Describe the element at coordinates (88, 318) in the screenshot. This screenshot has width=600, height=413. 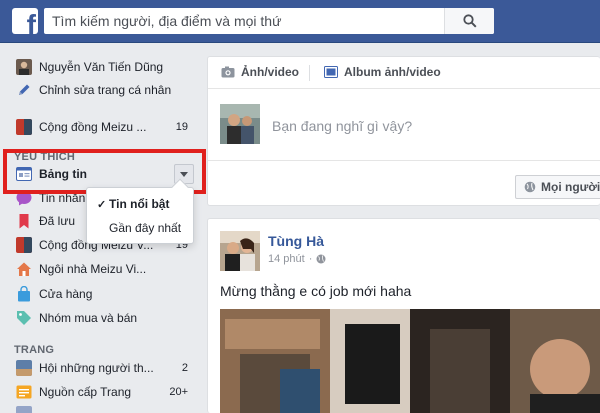
I see `sidebar-item-label: Nhóm mua và bán` at that location.